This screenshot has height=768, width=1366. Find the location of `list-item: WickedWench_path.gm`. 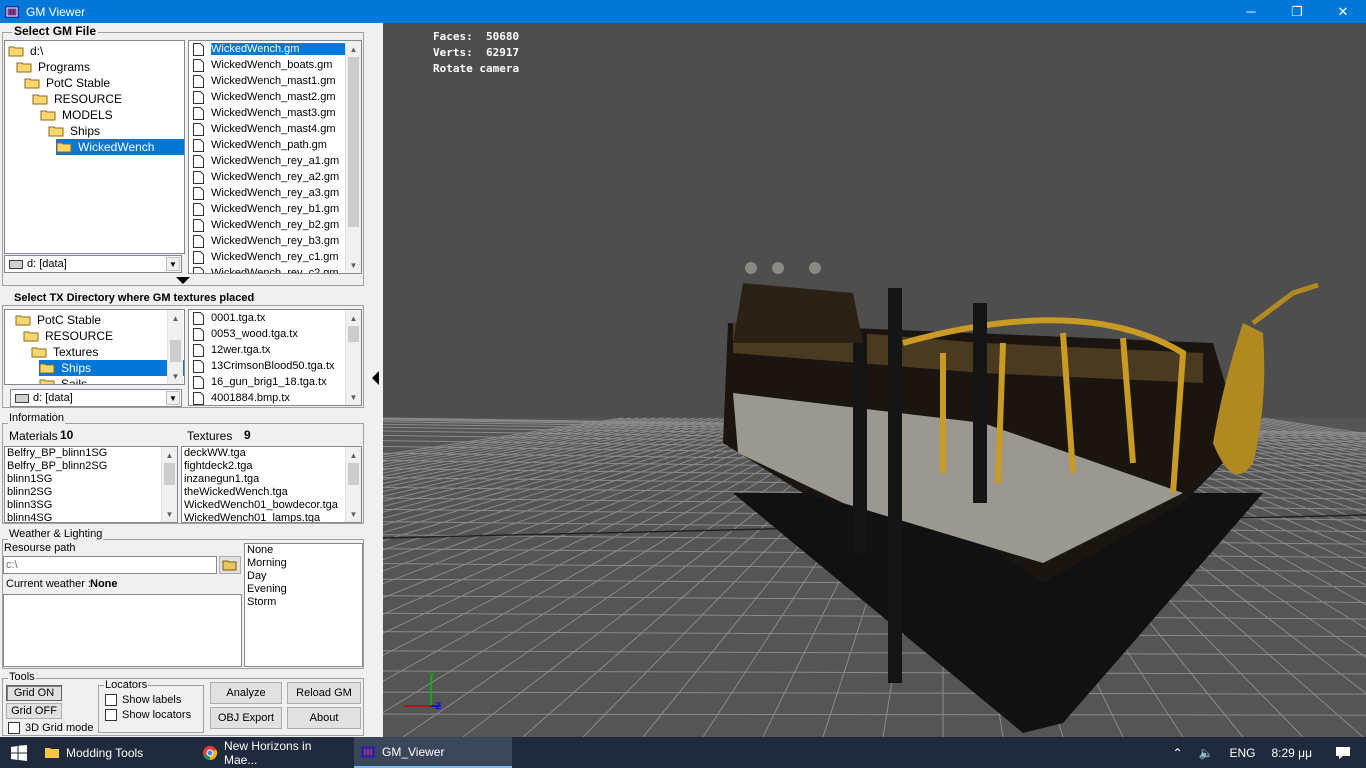

list-item: WickedWench_path.gm is located at coordinates (275, 145).